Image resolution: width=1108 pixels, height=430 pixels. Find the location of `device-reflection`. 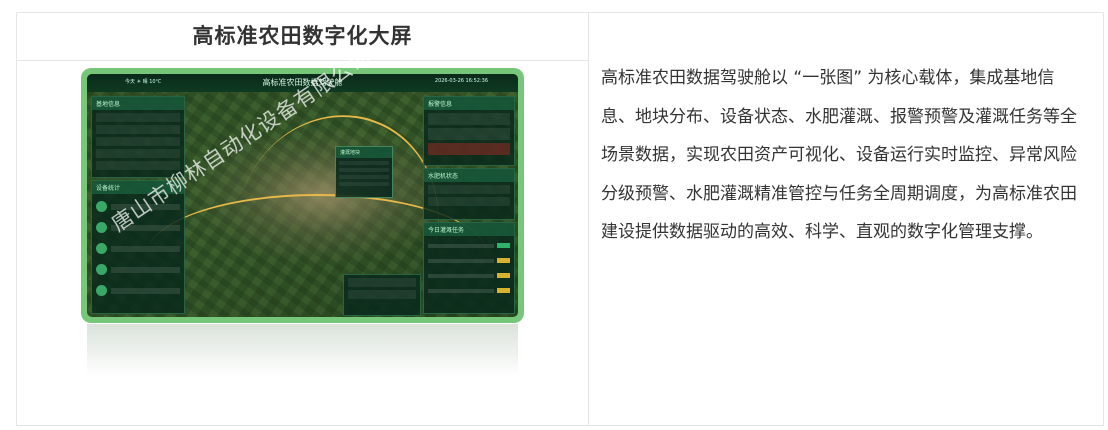

device-reflection is located at coordinates (302, 350).